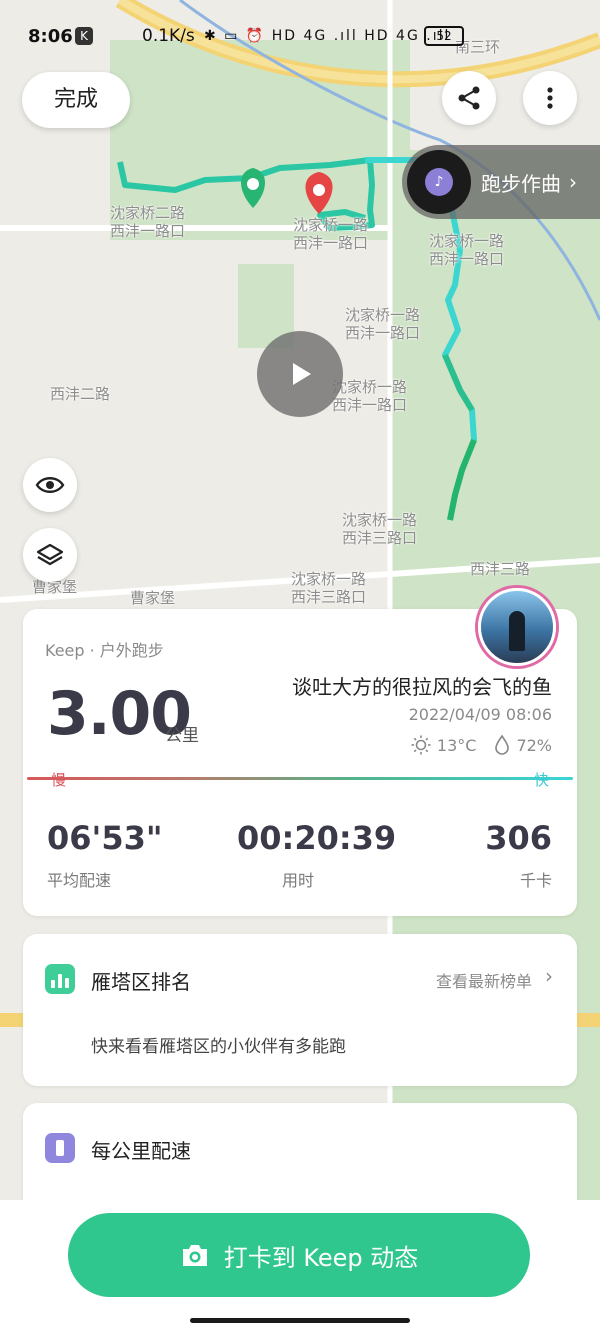 This screenshot has width=600, height=1333. Describe the element at coordinates (422, 687) in the screenshot. I see `username: 谈吐大方的很拉风的会飞的鱼` at that location.